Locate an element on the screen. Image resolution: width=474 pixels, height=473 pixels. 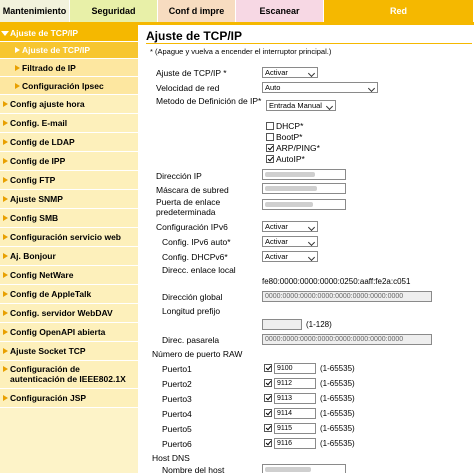
tab-escanear: Escanear is located at coordinates (280, 11).